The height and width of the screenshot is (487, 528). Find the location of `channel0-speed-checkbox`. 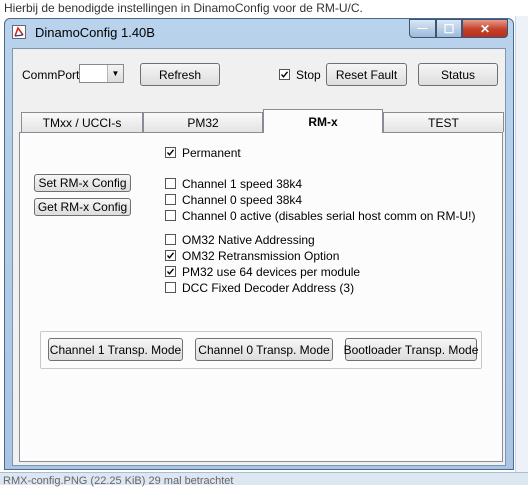

channel0-speed-checkbox is located at coordinates (170, 199).